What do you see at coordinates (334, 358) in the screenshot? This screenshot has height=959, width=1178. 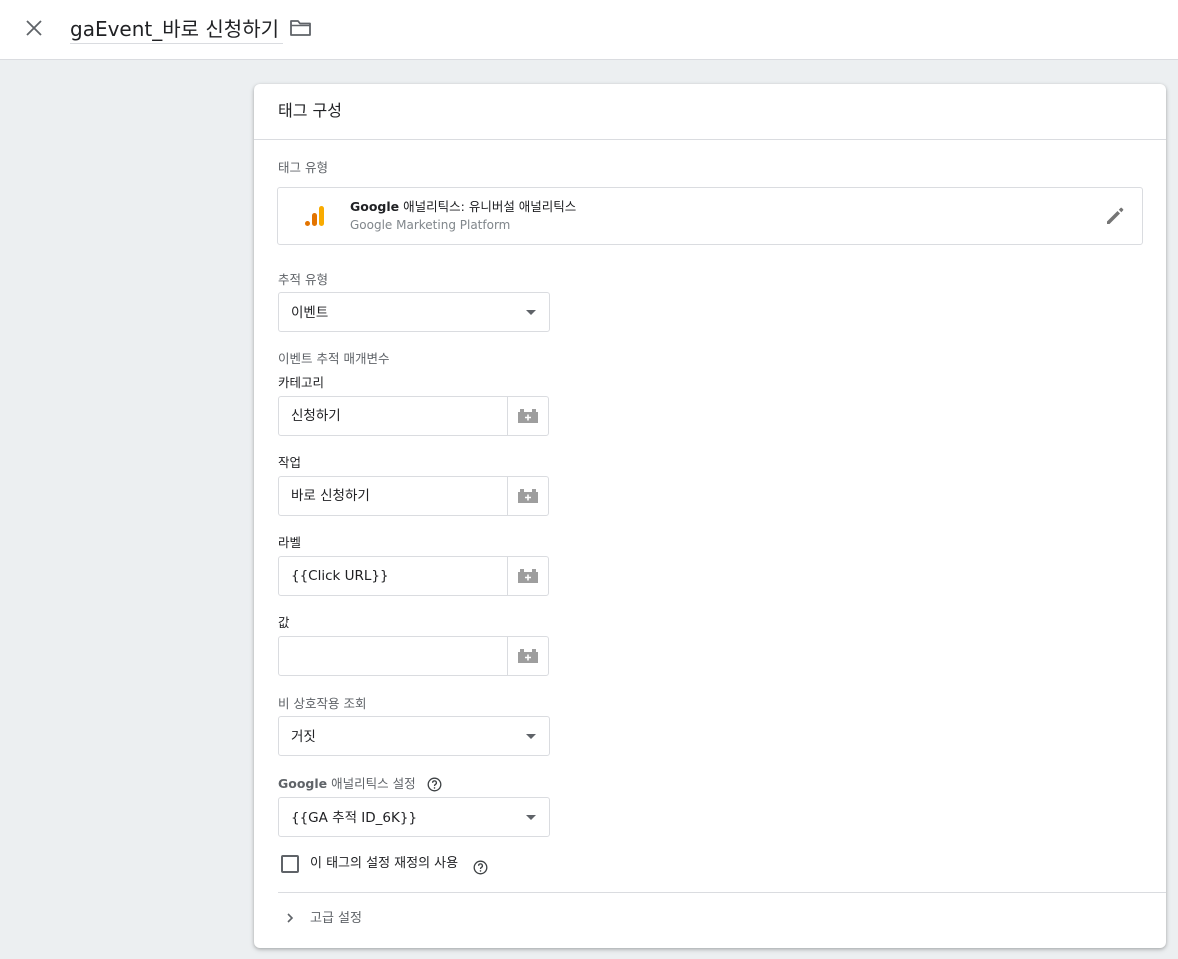 I see `event-params-label: 이벤트 추적 매개변수` at bounding box center [334, 358].